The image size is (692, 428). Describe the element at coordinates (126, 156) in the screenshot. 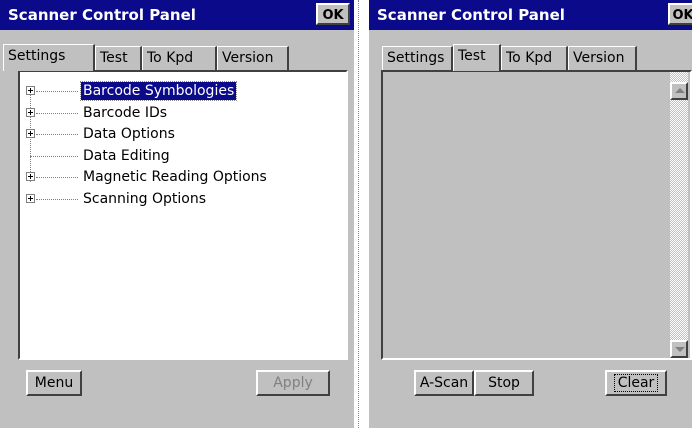

I see `tree-item-label: Data Editing` at that location.